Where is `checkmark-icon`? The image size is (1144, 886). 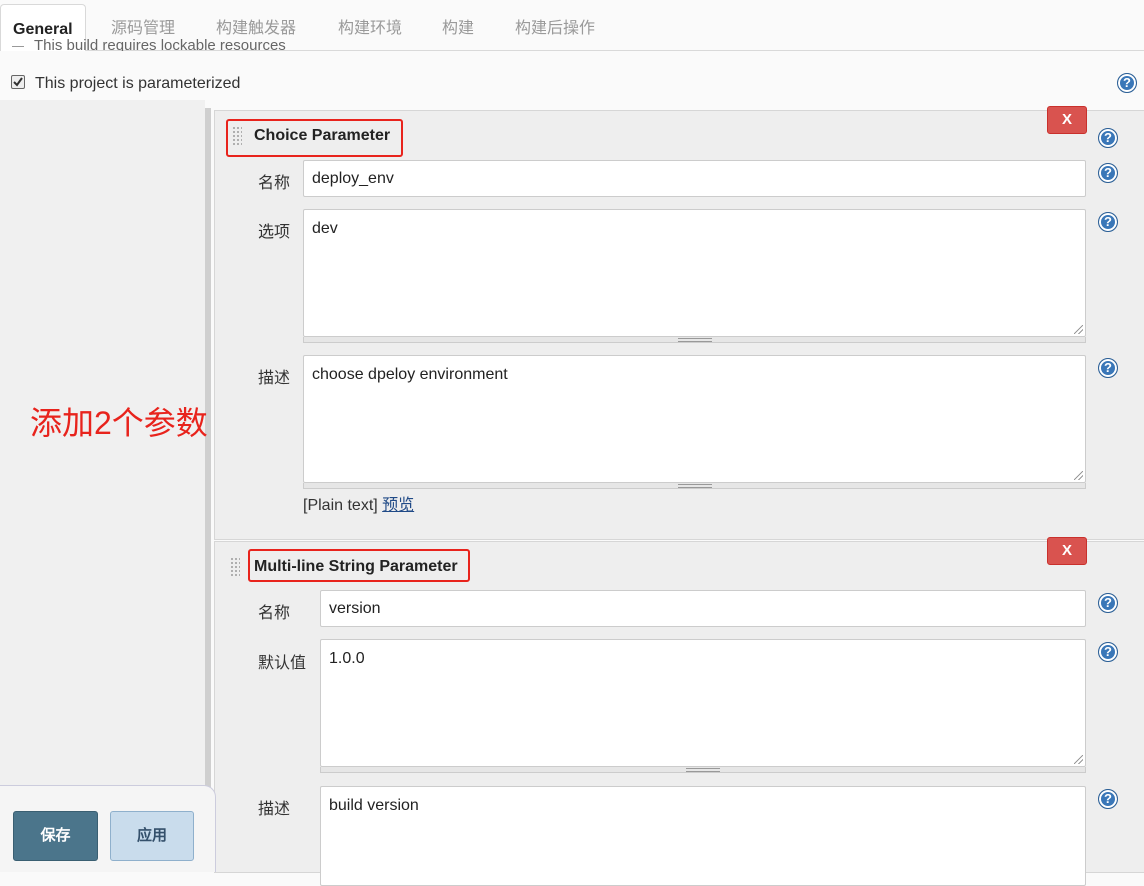 checkmark-icon is located at coordinates (18, 82).